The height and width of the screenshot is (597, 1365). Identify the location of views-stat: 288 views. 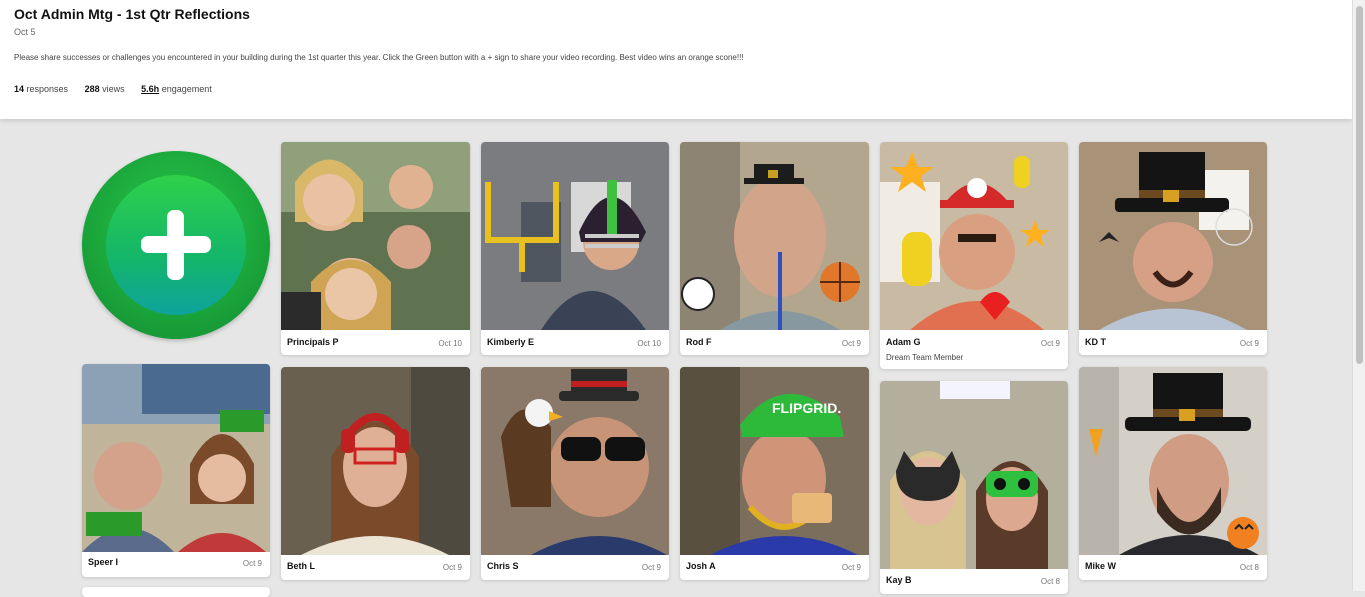
(104, 89).